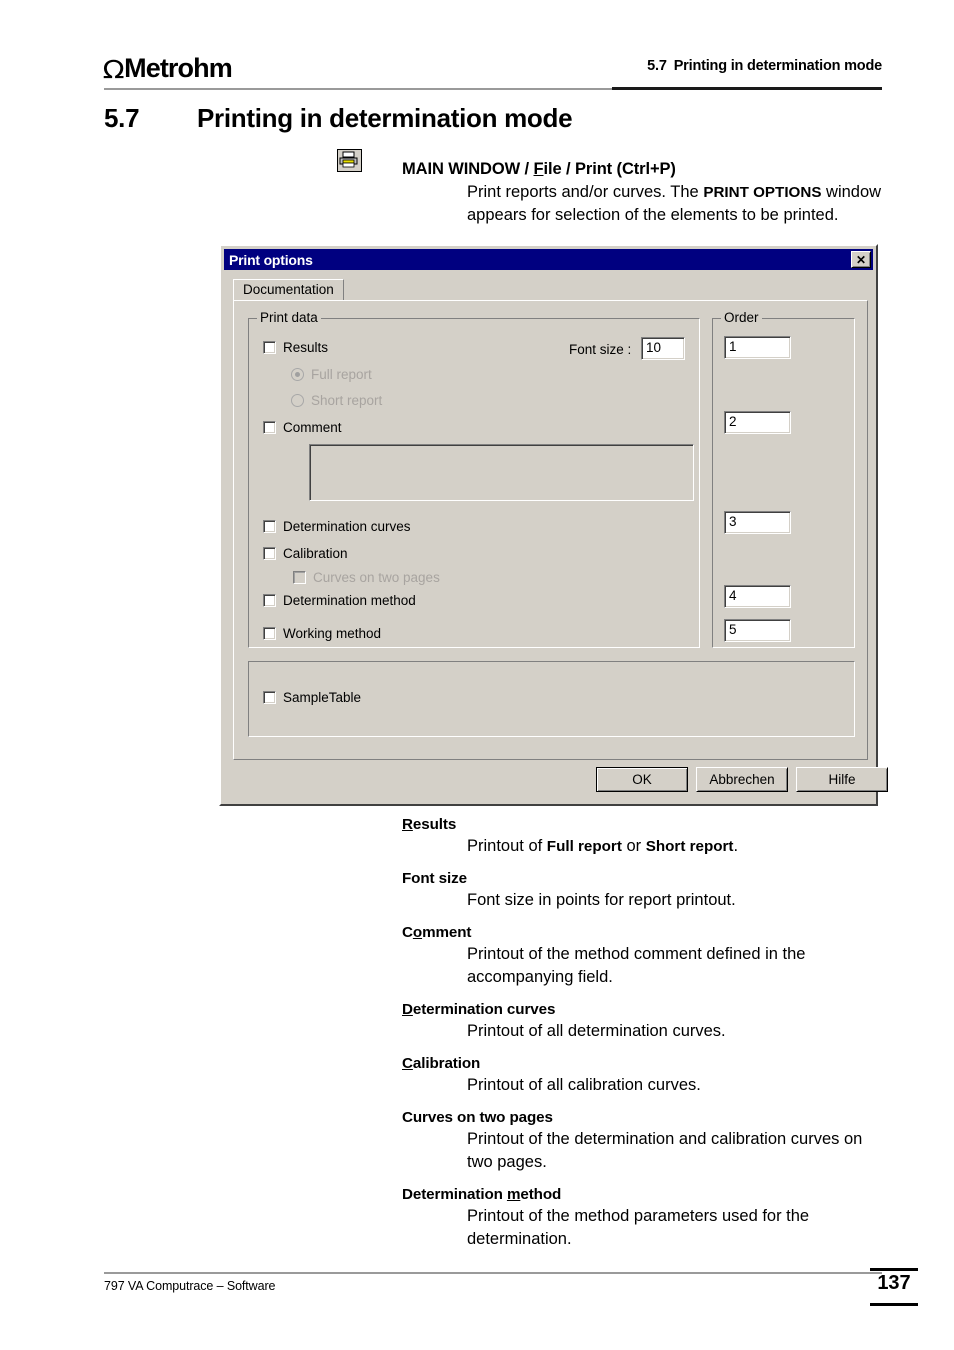  I want to click on cancel-button: Abbrechen, so click(742, 779).